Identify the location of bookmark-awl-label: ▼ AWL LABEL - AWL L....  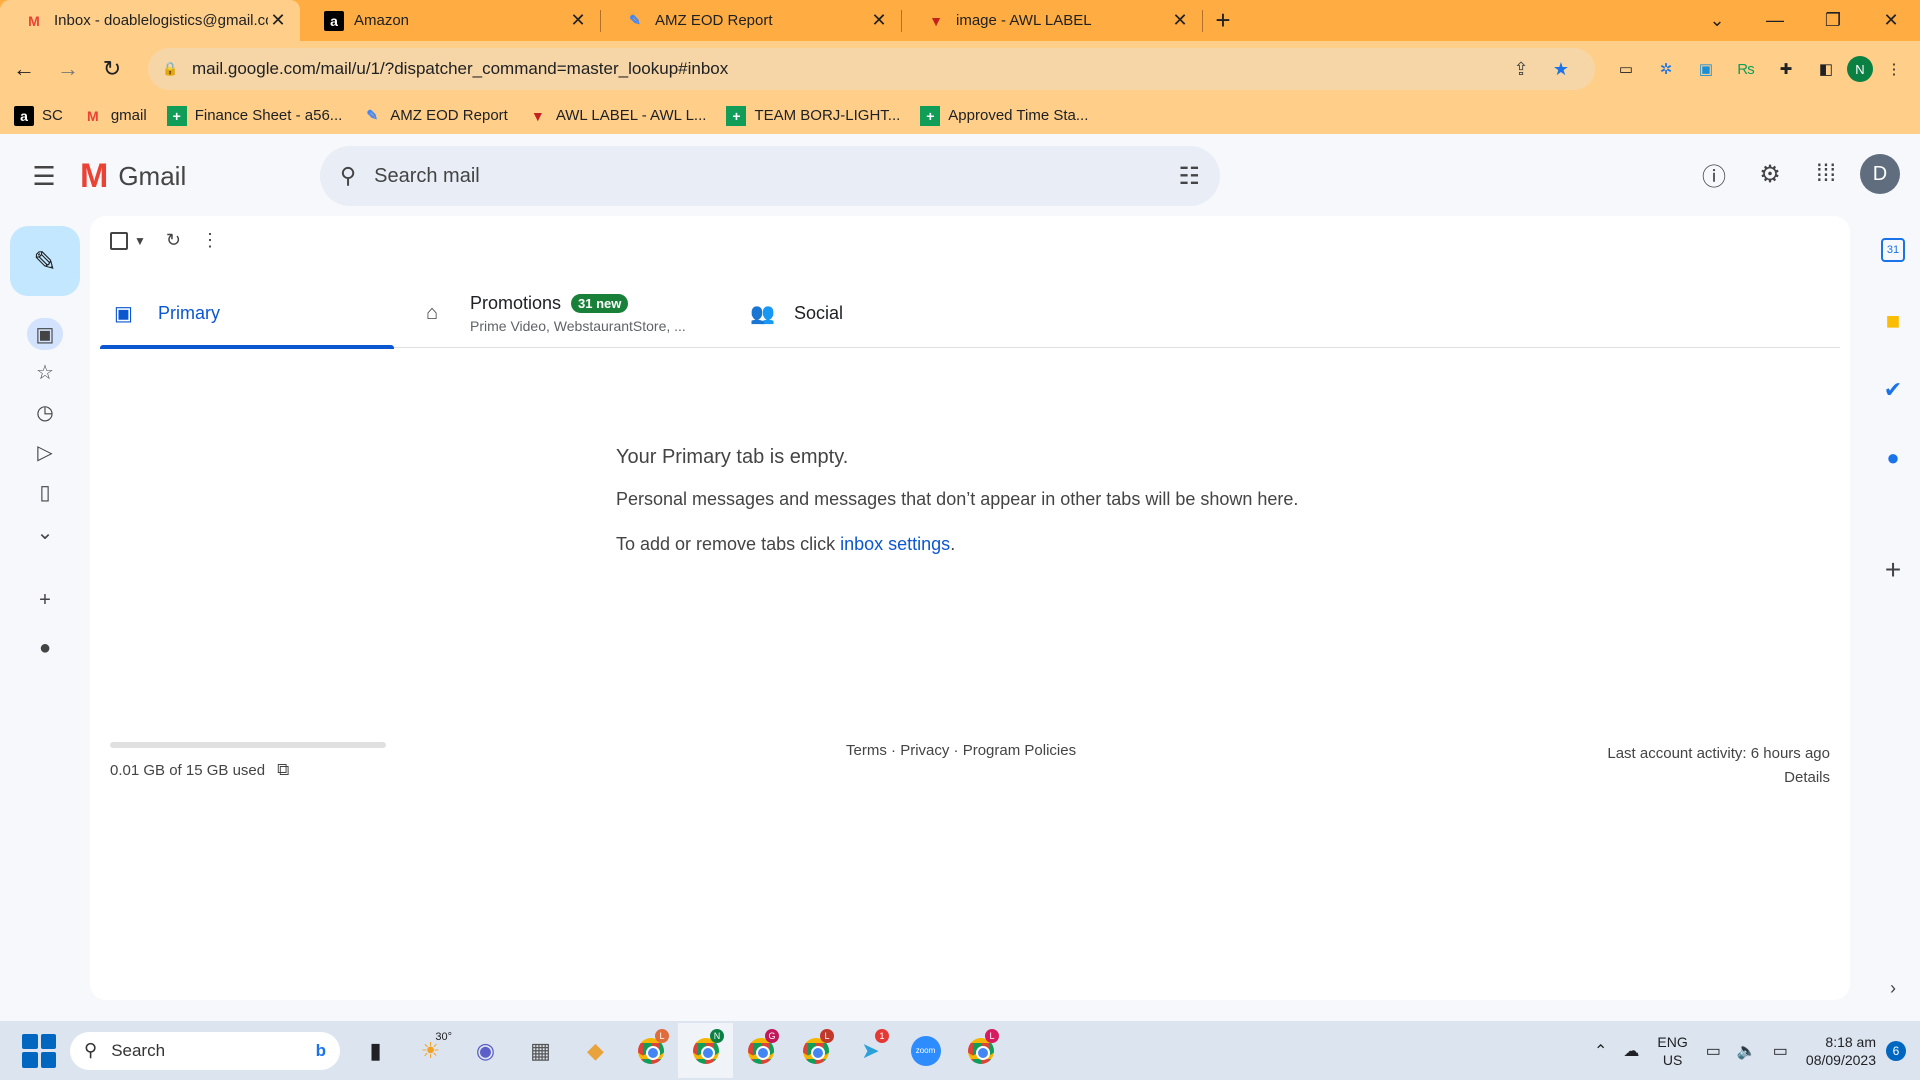
(617, 116).